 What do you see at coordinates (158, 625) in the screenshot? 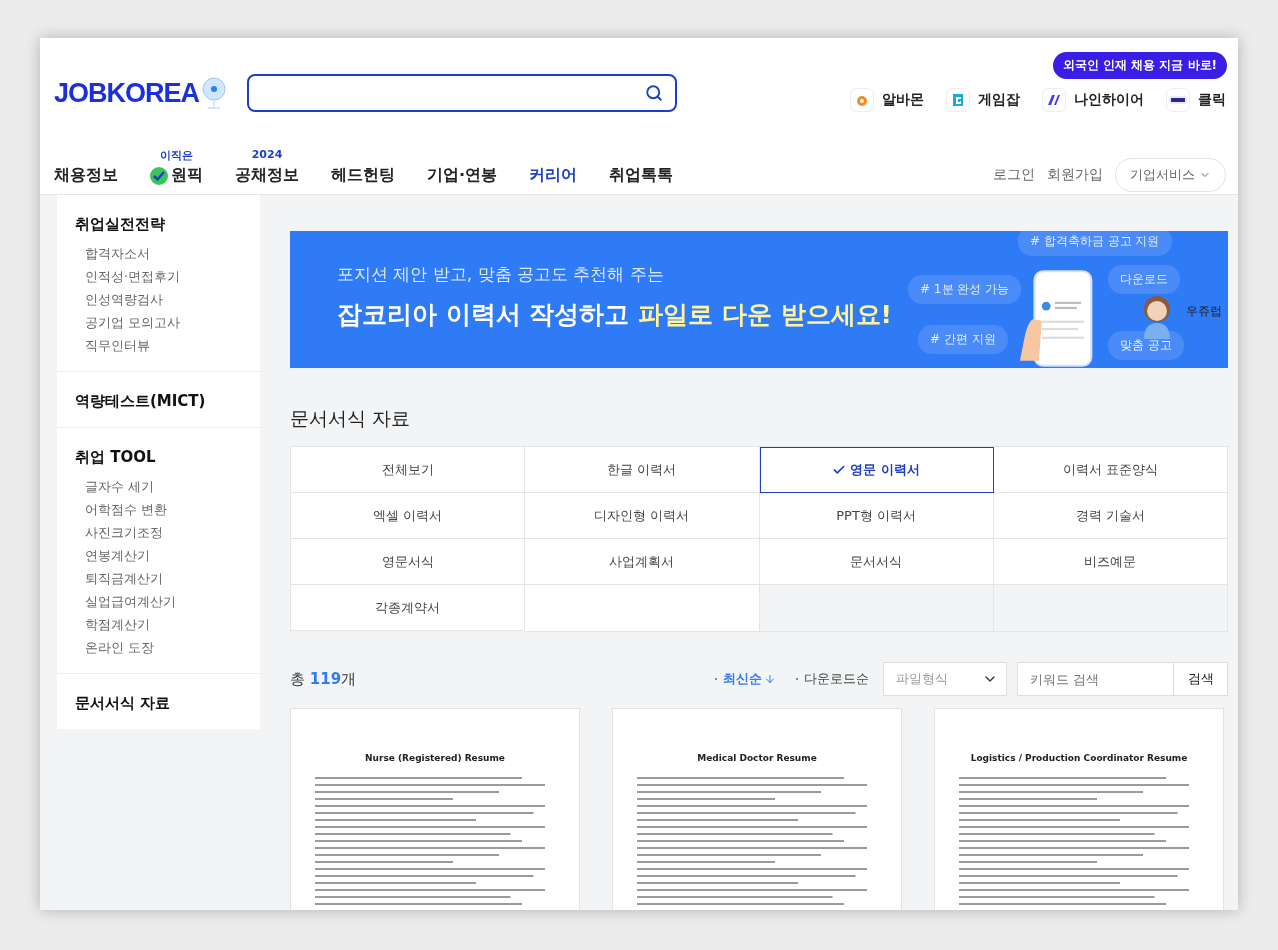
I see `sidebar-item: 학점계산기` at bounding box center [158, 625].